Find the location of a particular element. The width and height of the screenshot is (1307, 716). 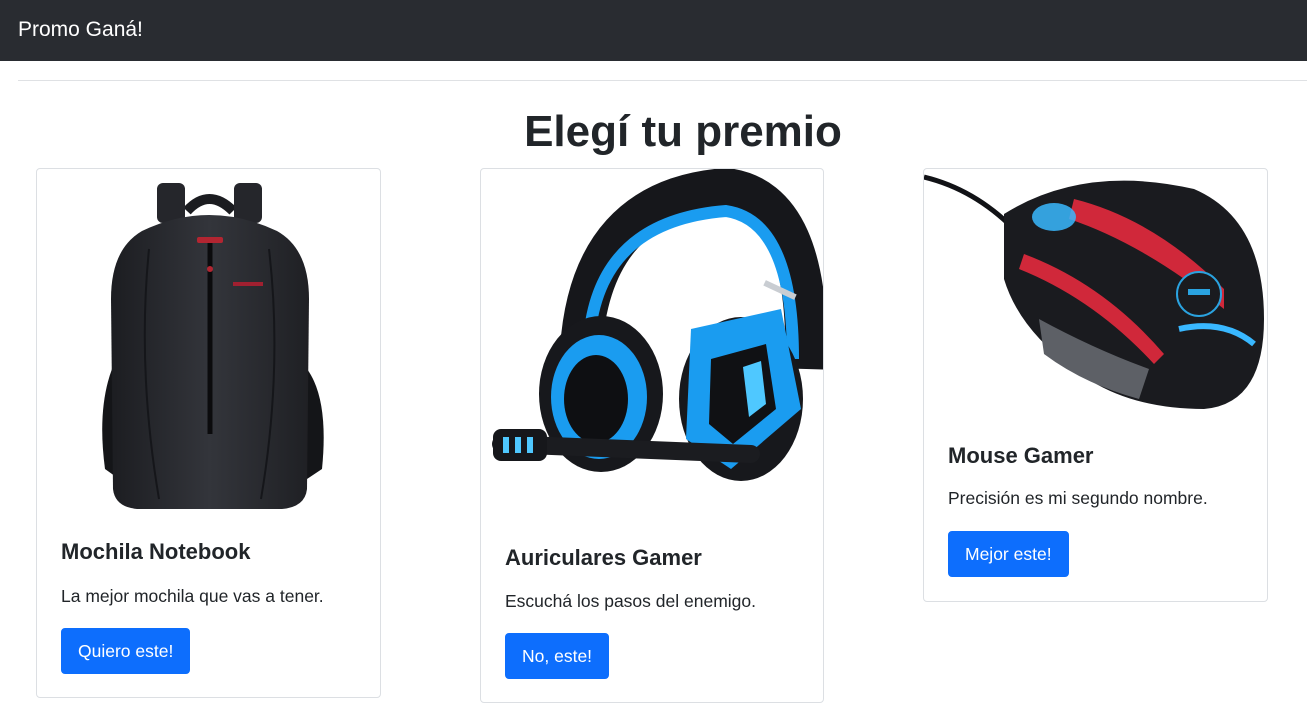

page-title: Elegí tu premio is located at coordinates (683, 131).